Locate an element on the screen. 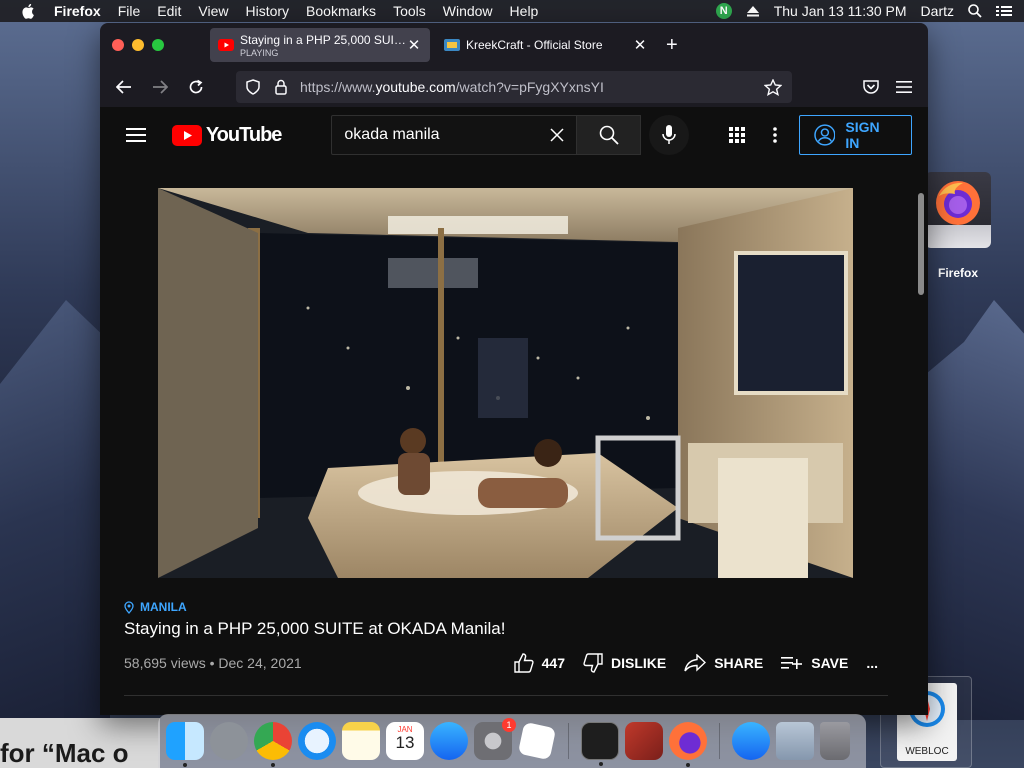  dislike-label: DISLIKE is located at coordinates (638, 663).